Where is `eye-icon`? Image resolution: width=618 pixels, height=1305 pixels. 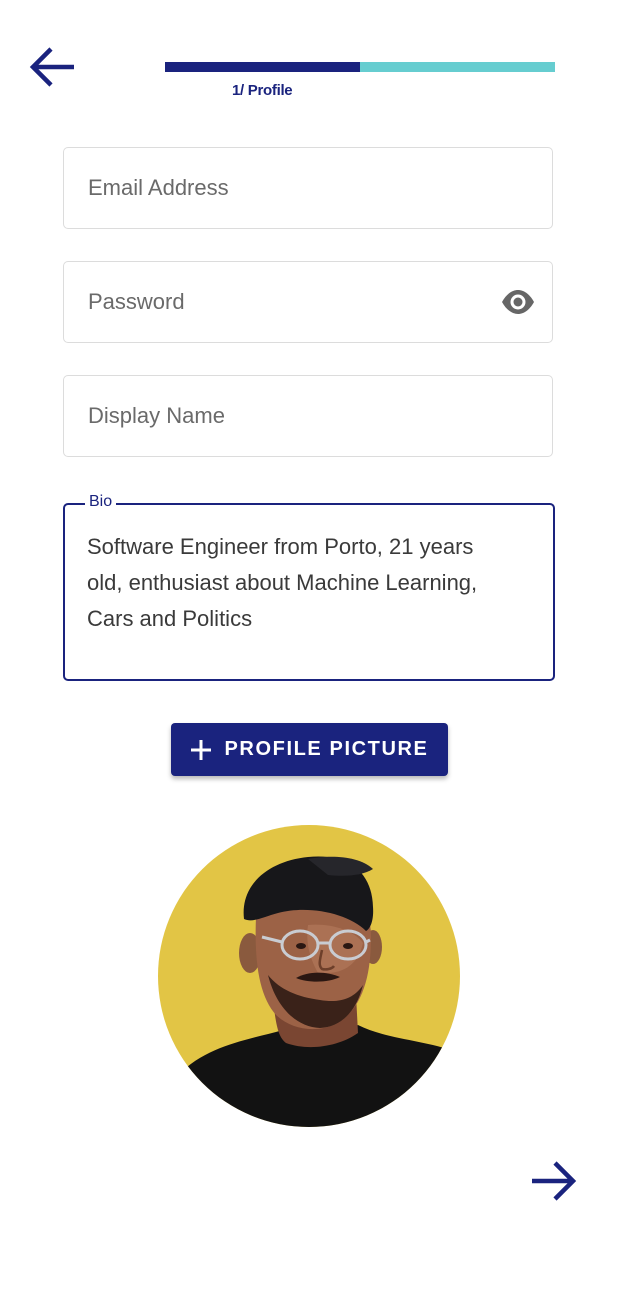 eye-icon is located at coordinates (518, 302).